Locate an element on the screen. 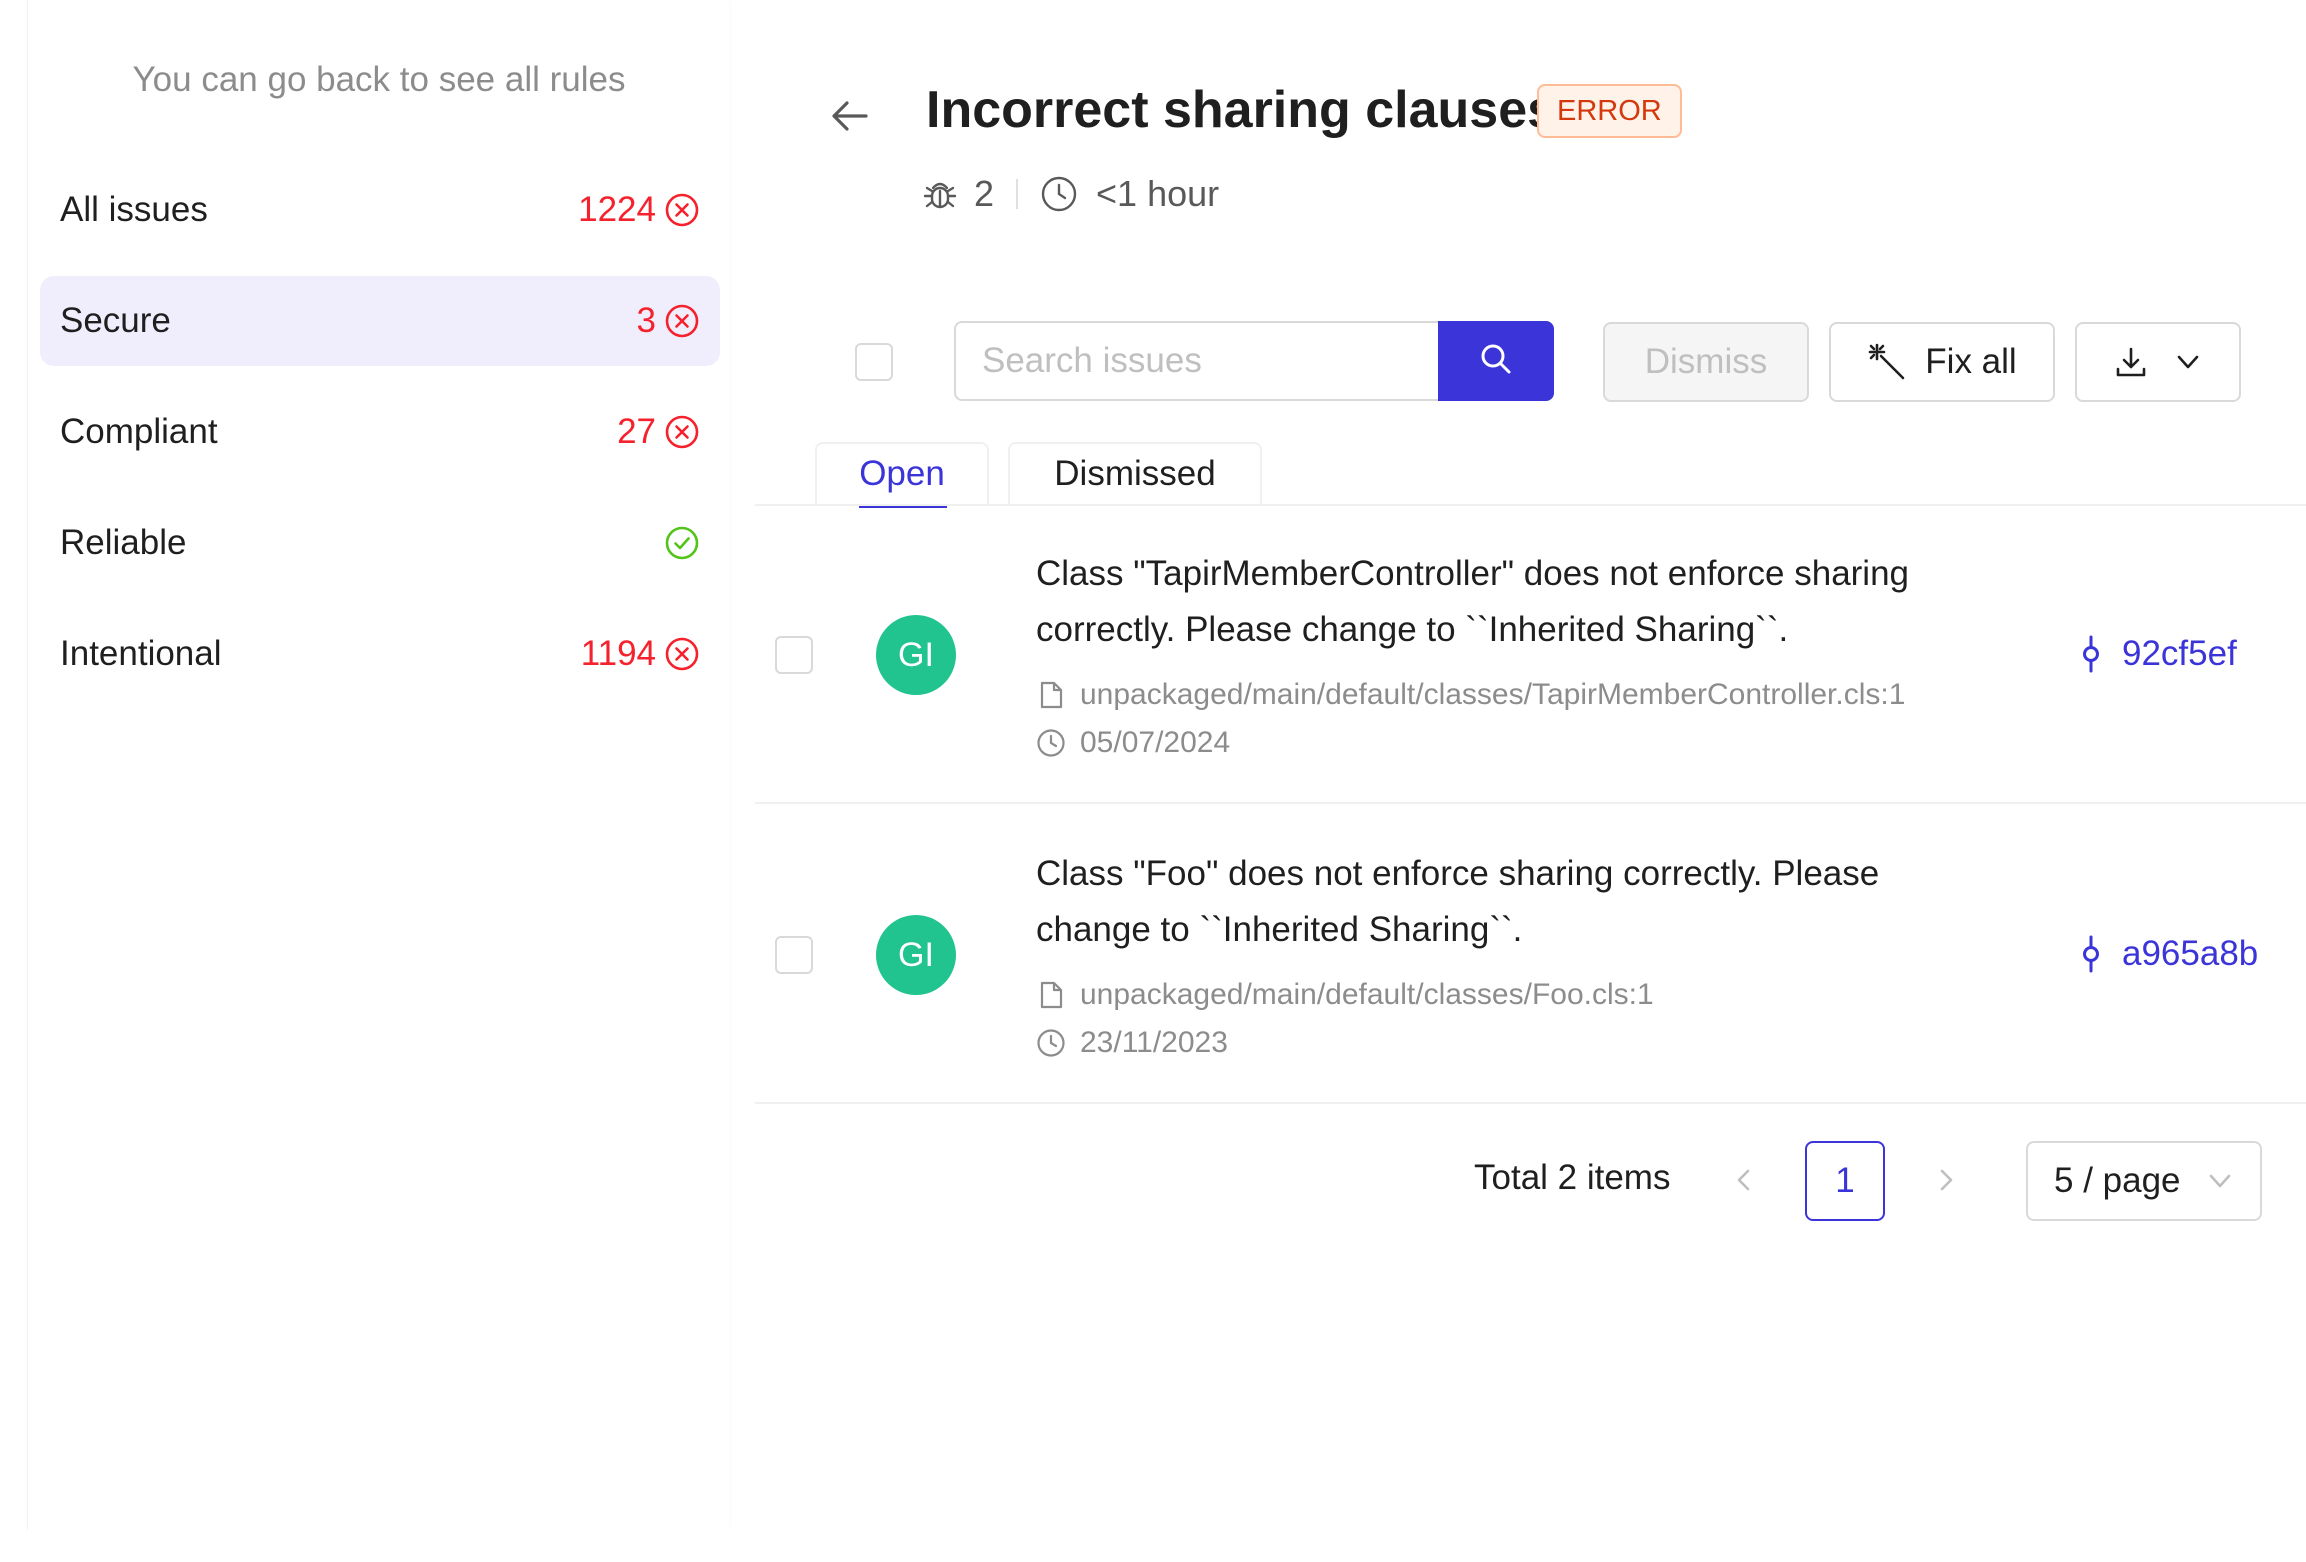  sidebar-item-count: 3 is located at coordinates (646, 320).